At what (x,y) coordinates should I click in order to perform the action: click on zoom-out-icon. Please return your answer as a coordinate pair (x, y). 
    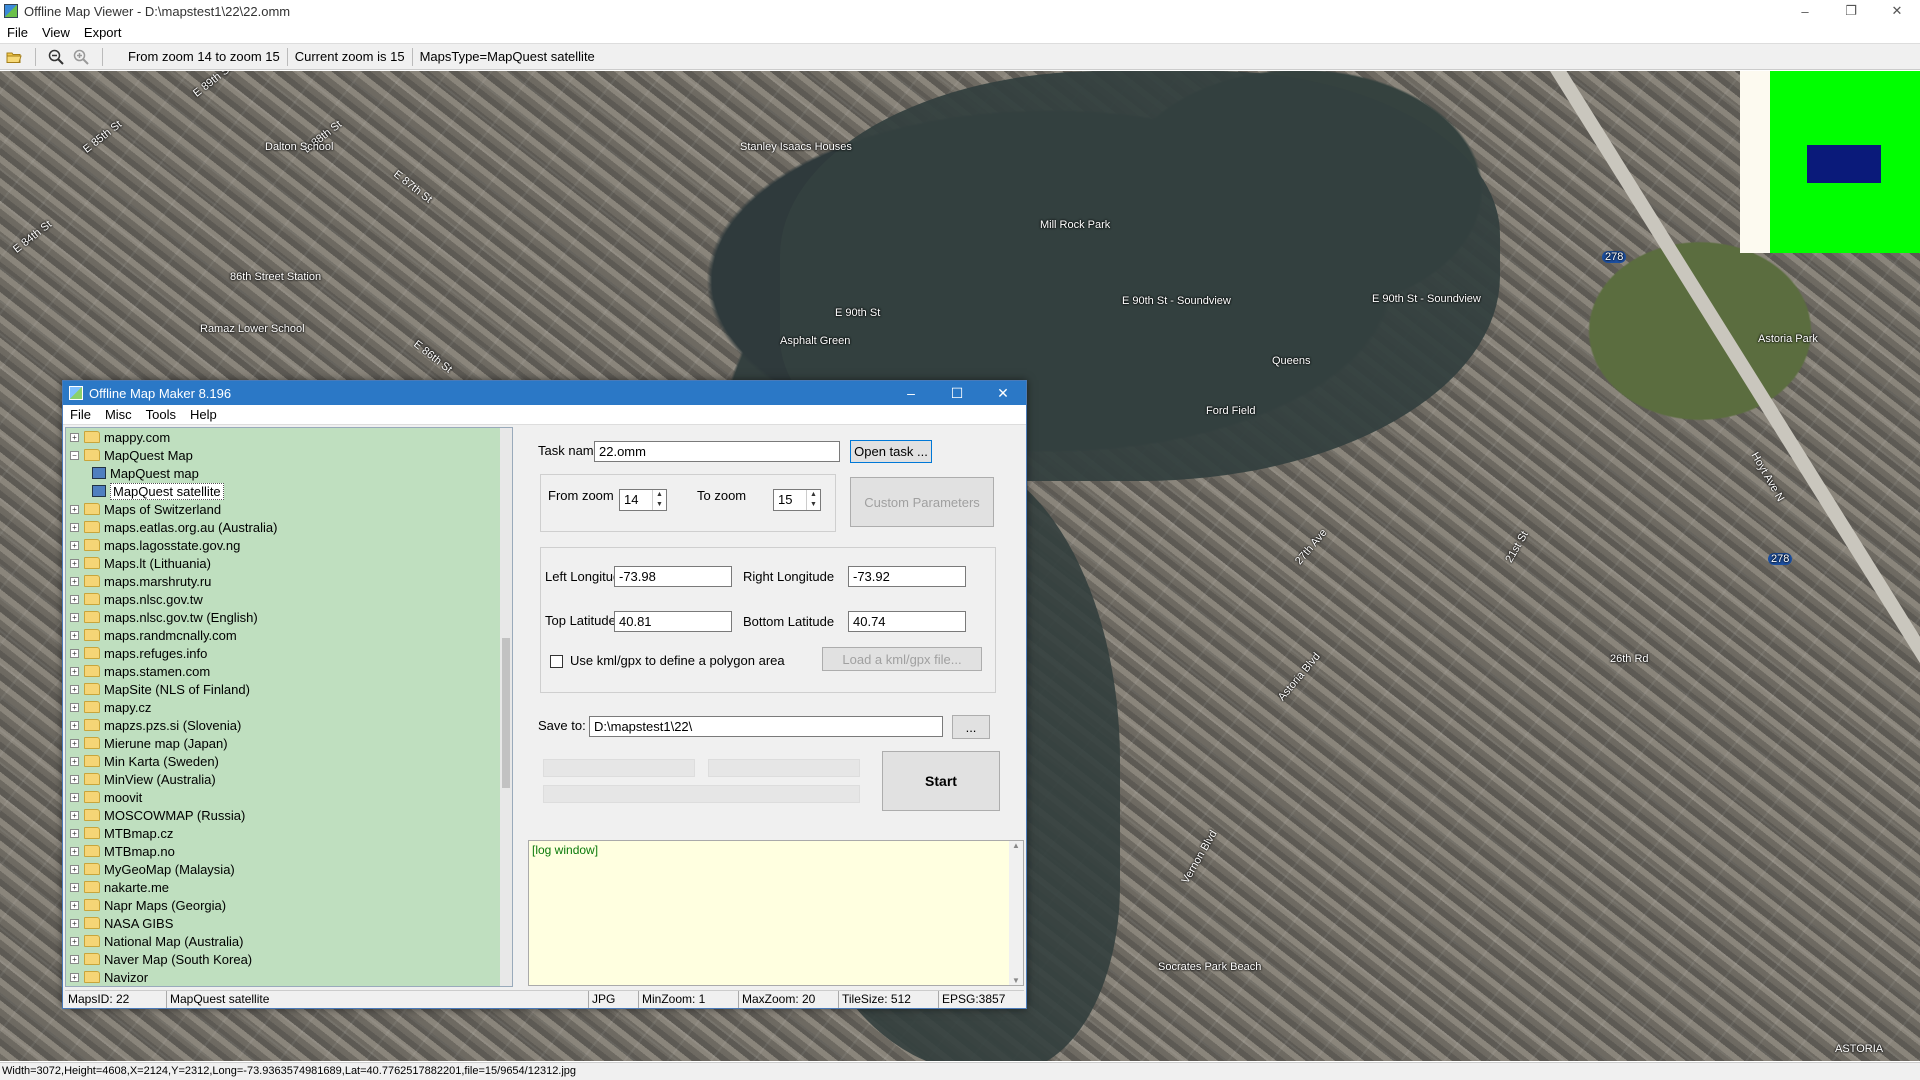
    Looking at the image, I should click on (56, 57).